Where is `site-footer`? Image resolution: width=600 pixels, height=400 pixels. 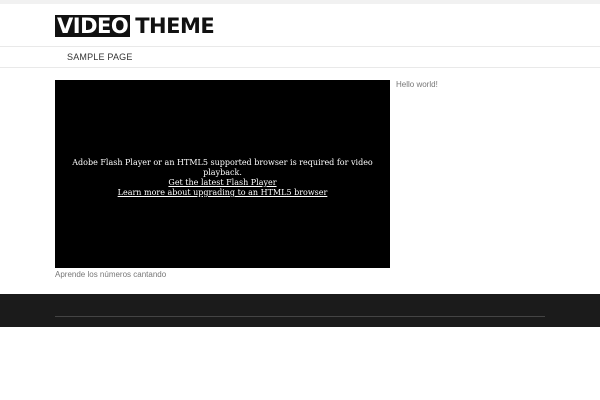
site-footer is located at coordinates (300, 310).